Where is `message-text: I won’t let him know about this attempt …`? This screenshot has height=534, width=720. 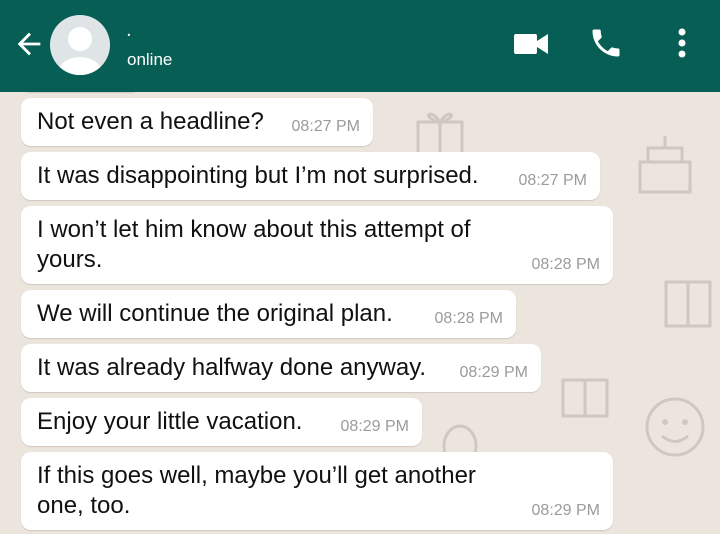
message-text: I won’t let him know about this attempt … is located at coordinates (254, 229).